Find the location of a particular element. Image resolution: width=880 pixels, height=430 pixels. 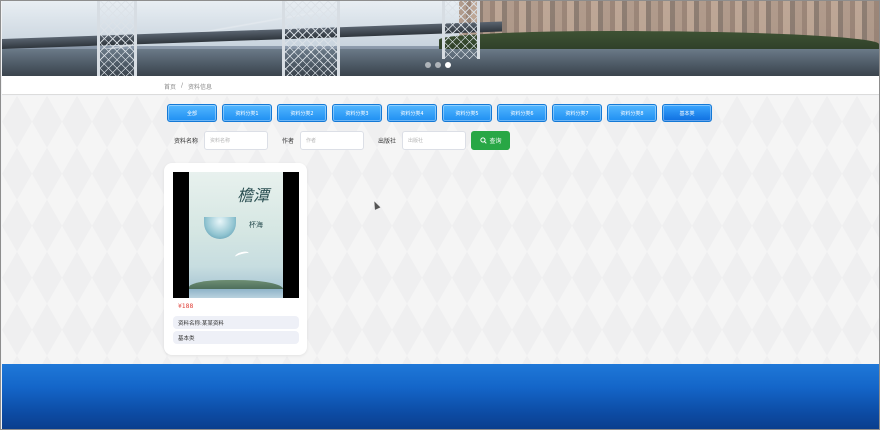

cover-subtitle: 杯海 is located at coordinates (256, 225).